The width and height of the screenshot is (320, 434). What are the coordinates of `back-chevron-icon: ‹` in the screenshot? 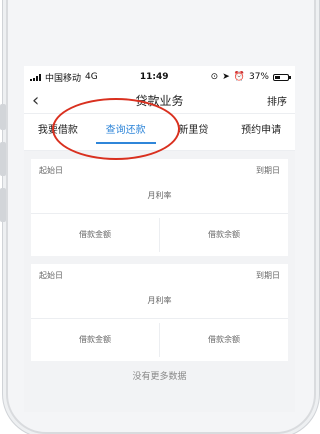 It's located at (47, 100).